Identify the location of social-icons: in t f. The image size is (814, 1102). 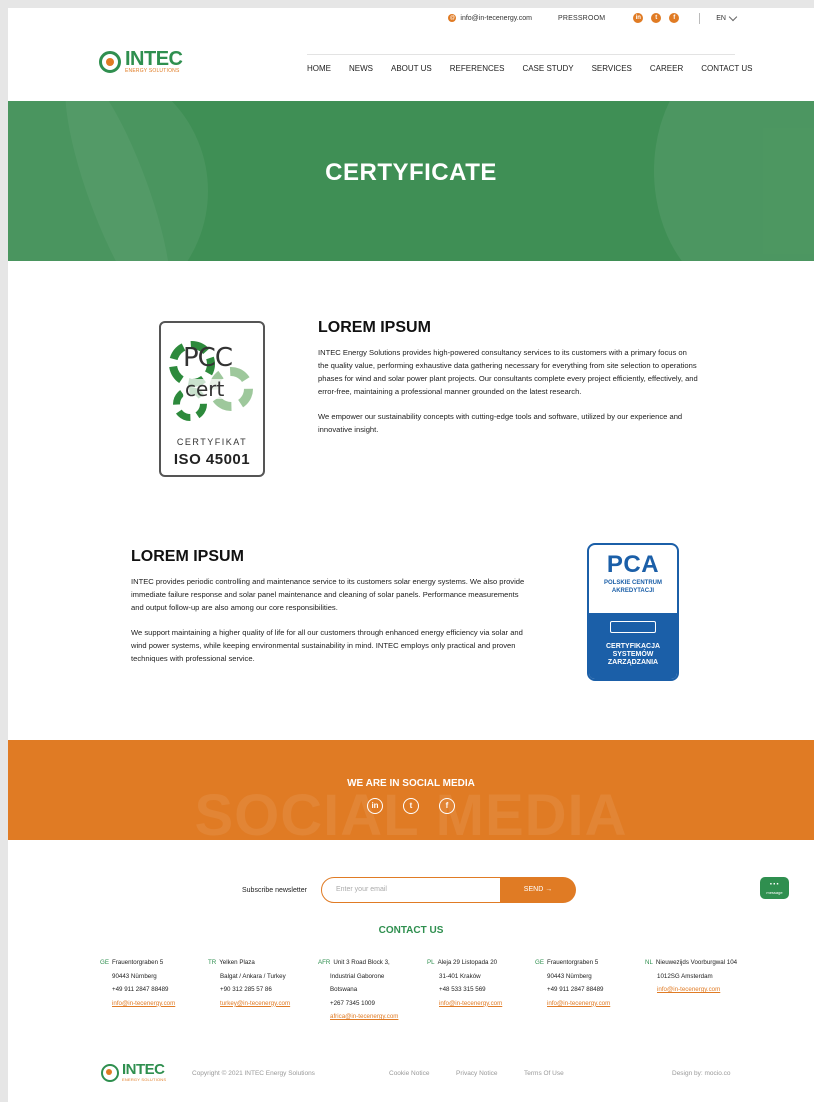
(411, 806).